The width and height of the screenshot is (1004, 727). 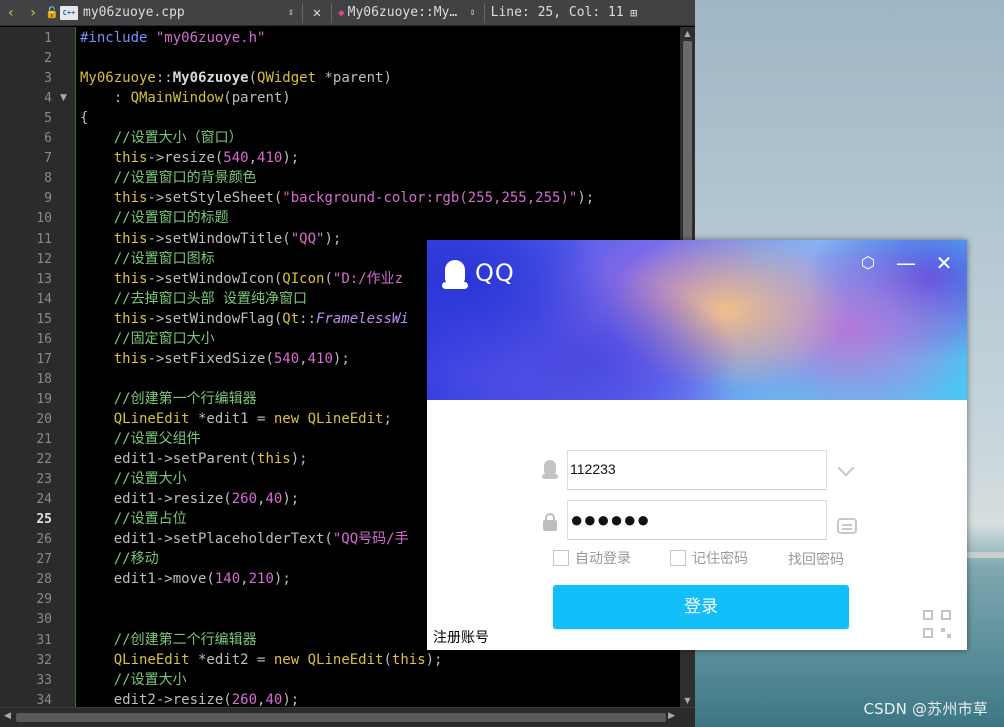 I want to click on code-line: this->setWindowTitle("QQ");, so click(x=211, y=239).